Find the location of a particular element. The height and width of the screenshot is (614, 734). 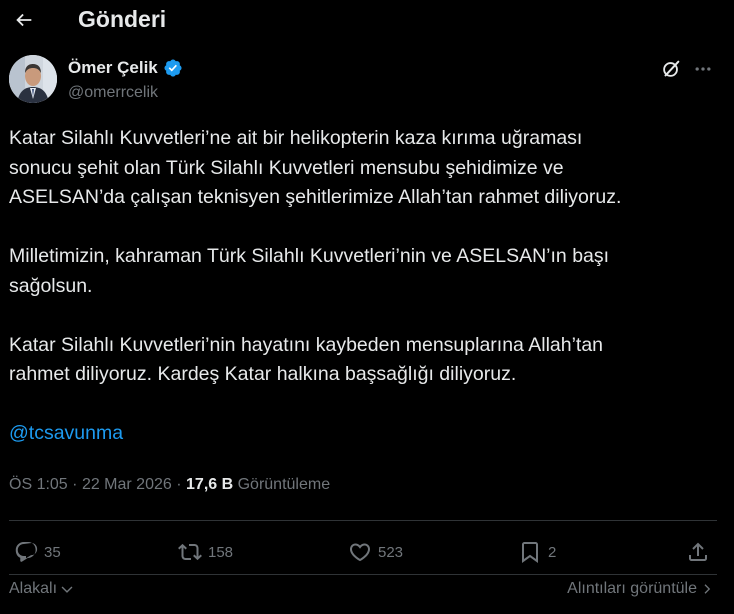

share-button is located at coordinates (698, 552).